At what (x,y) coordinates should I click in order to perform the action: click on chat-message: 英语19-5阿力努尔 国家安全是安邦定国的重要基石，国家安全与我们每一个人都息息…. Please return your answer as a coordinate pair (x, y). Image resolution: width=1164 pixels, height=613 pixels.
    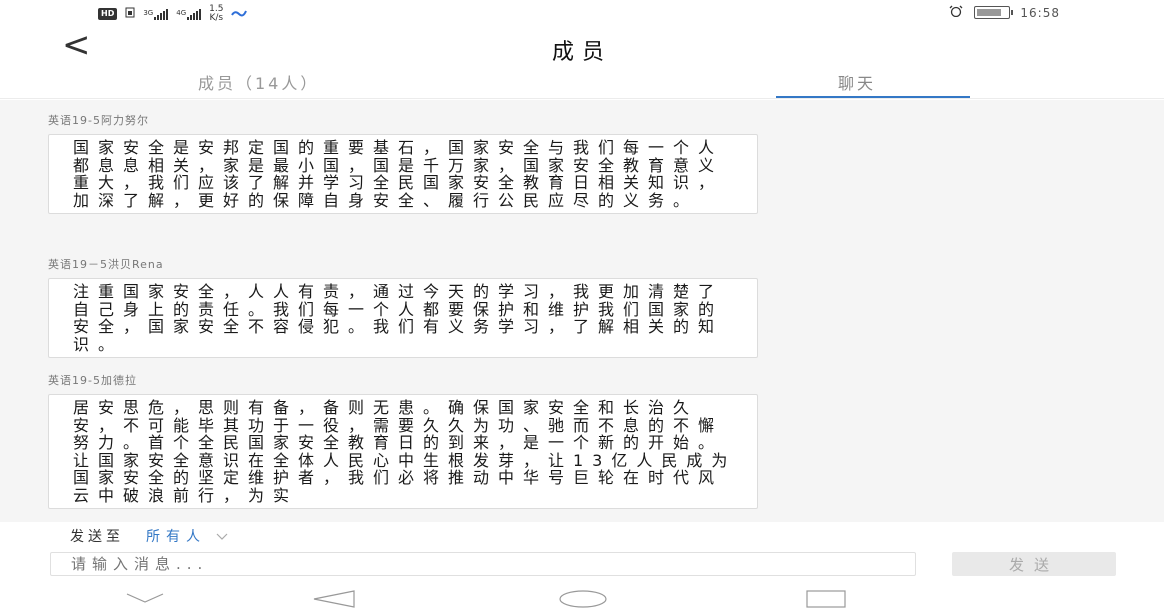
    Looking at the image, I should click on (403, 163).